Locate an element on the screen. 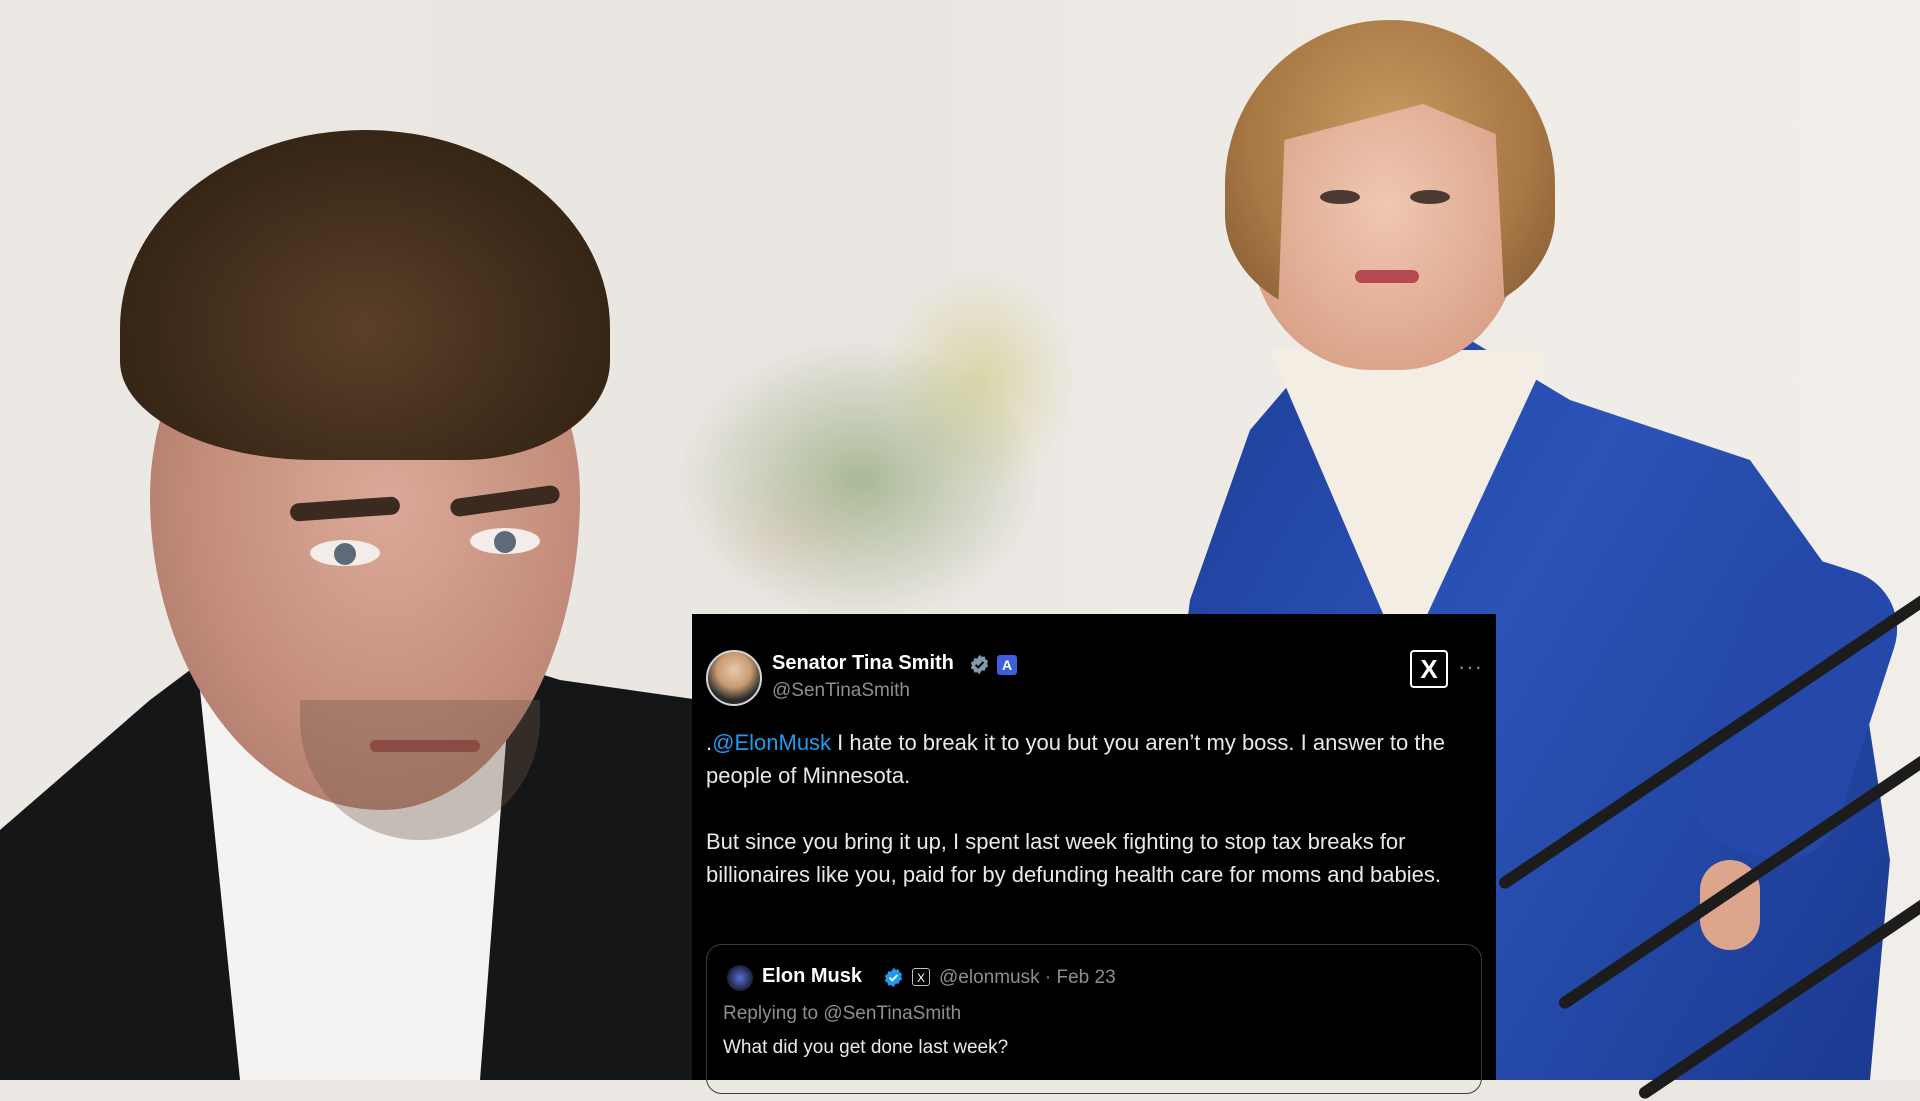 The width and height of the screenshot is (1920, 1101). more-icon: ··· is located at coordinates (1470, 667).